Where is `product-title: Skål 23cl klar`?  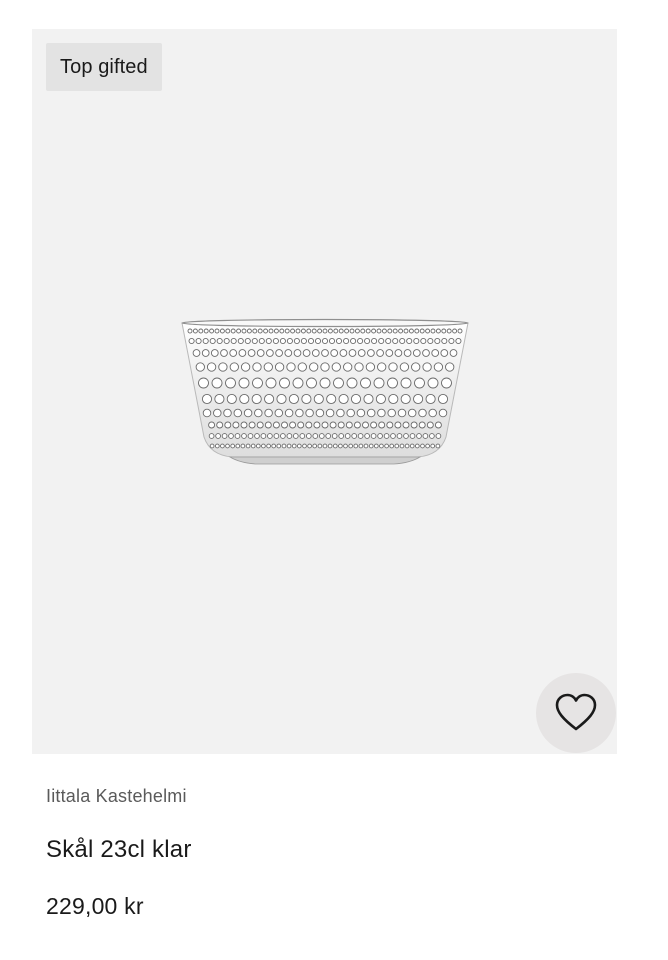
product-title: Skål 23cl klar is located at coordinates (119, 850).